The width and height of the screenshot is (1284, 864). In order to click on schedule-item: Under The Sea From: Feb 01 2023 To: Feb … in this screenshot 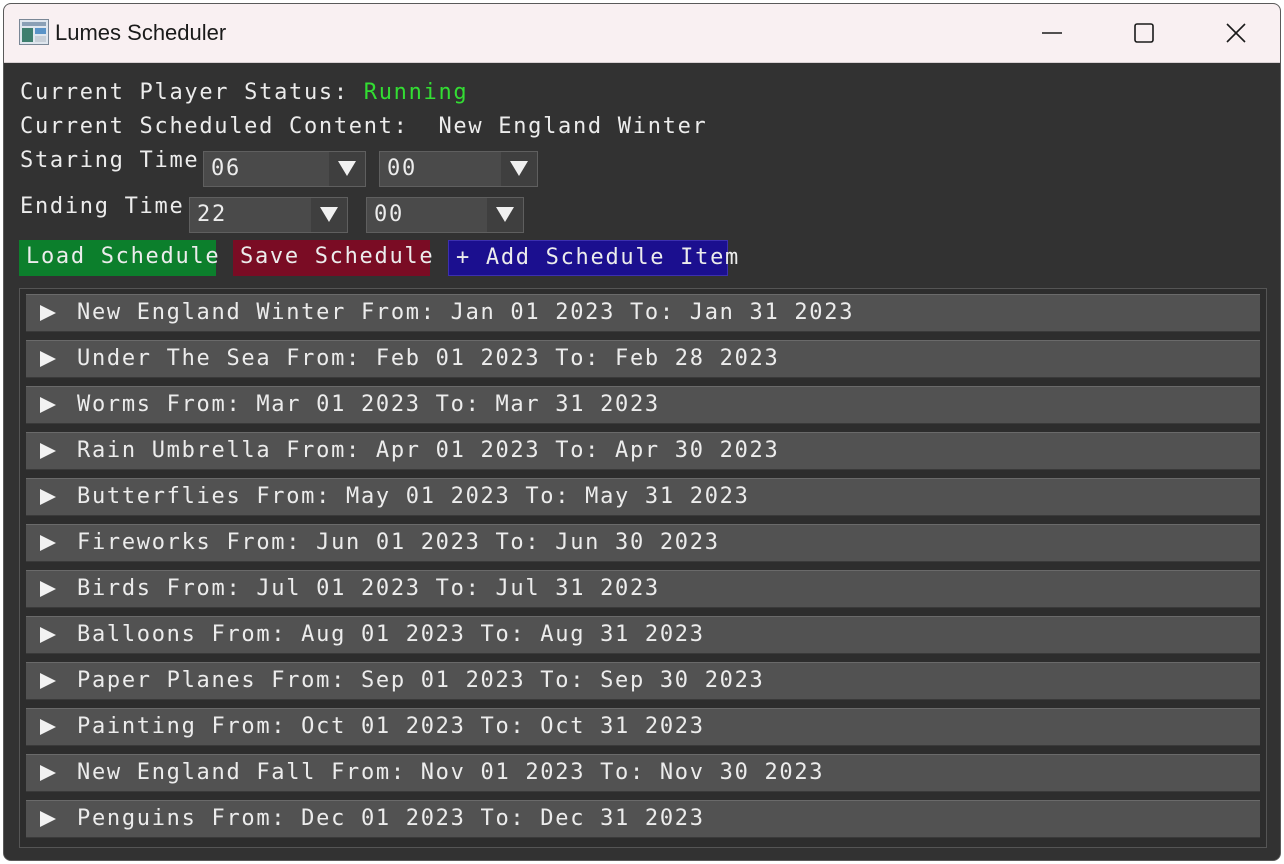, I will do `click(643, 359)`.